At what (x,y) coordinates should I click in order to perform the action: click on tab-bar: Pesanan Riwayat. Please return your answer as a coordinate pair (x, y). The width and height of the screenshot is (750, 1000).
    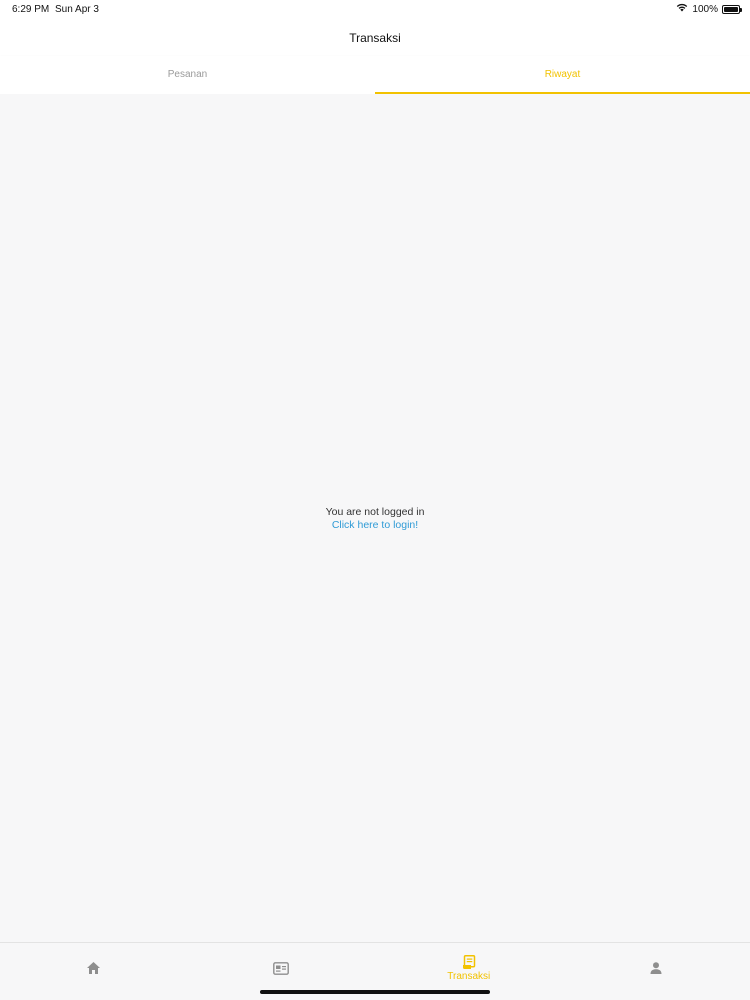
    Looking at the image, I should click on (375, 75).